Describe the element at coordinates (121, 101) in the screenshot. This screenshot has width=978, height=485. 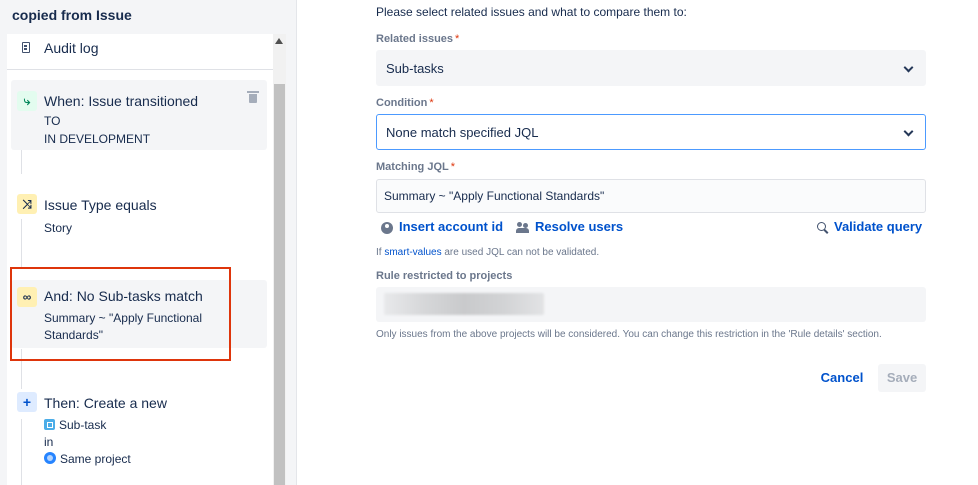
I see `trigger-title: When: Issue transitioned` at that location.